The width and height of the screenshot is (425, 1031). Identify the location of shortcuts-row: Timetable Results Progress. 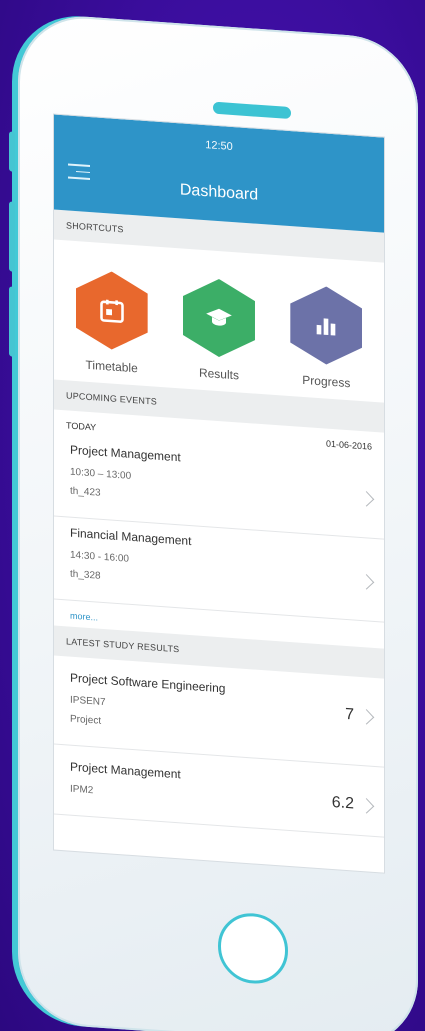
(219, 321).